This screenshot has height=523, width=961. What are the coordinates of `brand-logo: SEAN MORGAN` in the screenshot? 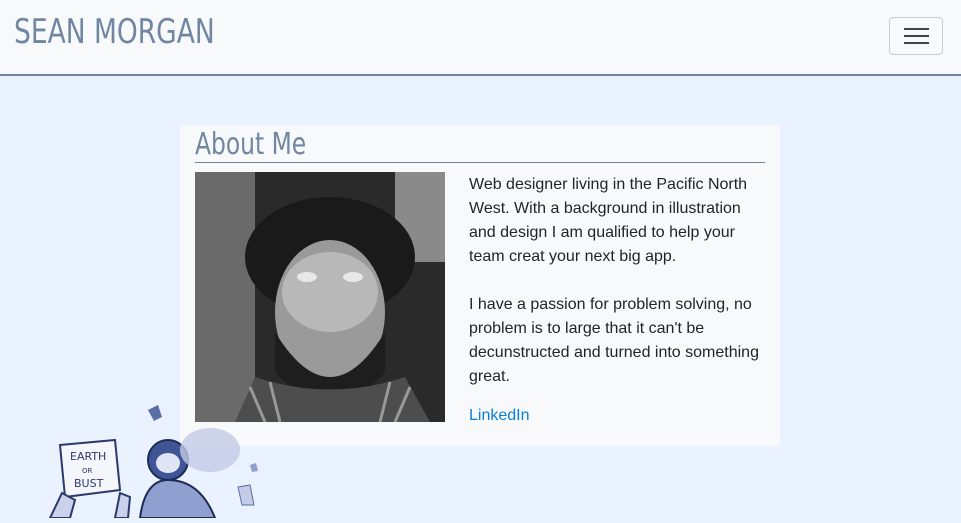 It's located at (114, 32).